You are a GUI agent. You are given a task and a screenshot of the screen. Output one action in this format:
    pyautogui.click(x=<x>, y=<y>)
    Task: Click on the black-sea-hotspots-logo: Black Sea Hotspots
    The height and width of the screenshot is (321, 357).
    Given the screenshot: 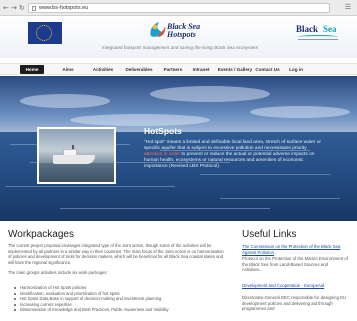 What is the action you would take?
    pyautogui.click(x=181, y=31)
    